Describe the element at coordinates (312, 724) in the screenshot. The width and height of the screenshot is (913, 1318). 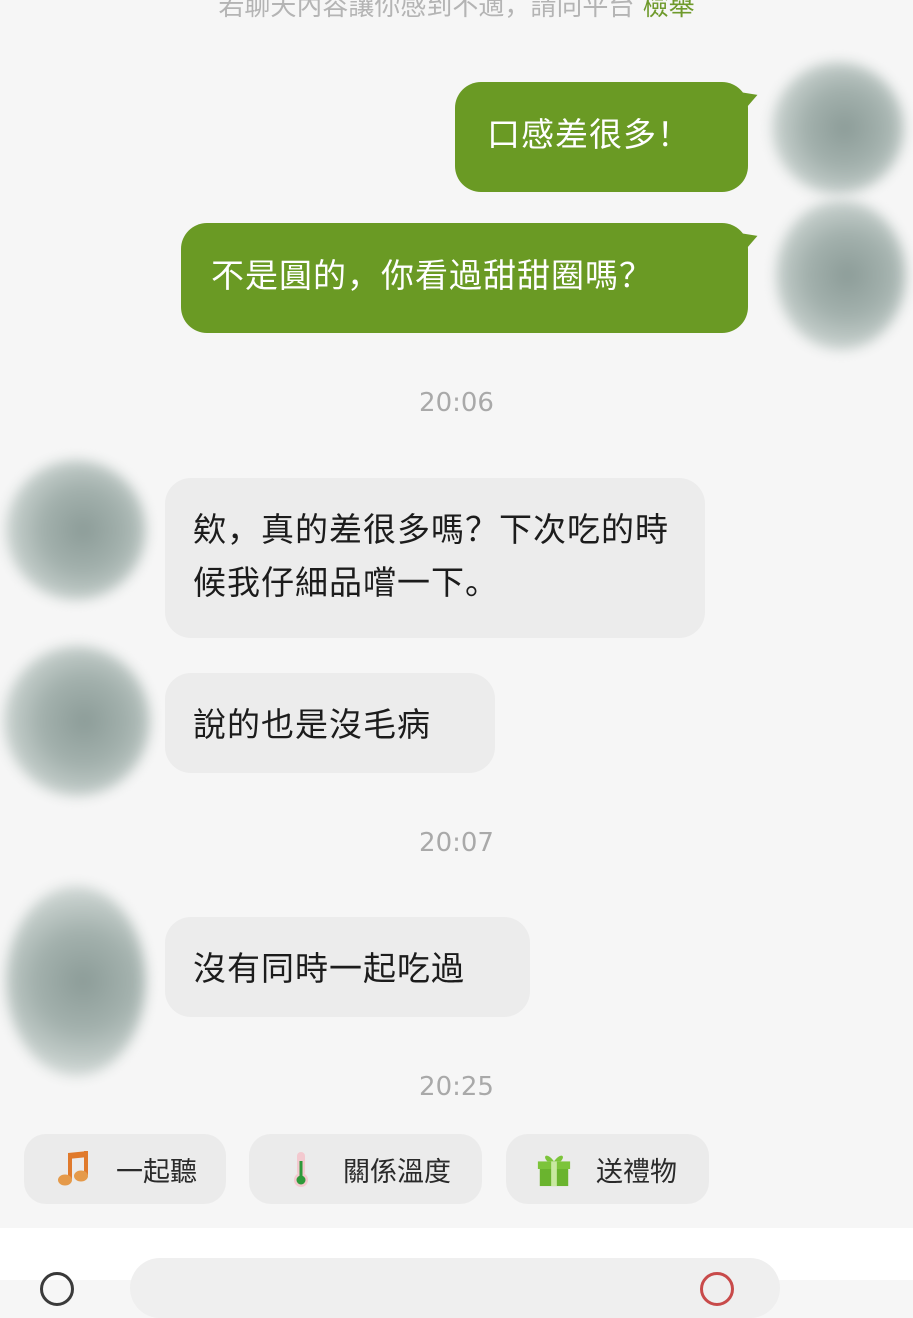
I see `message-text: 說的也是沒毛病` at that location.